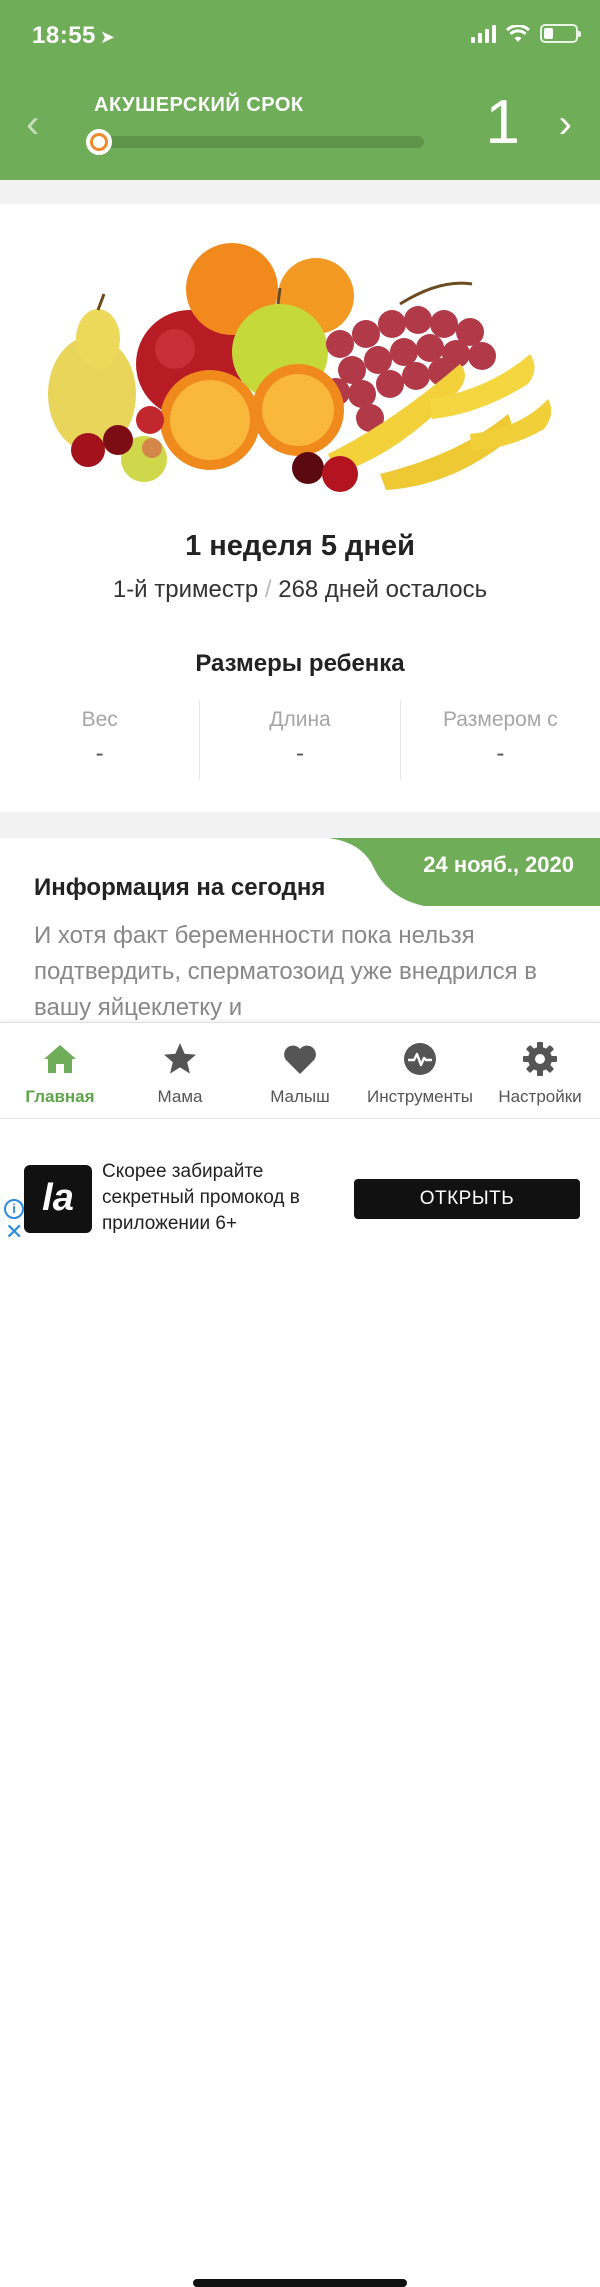  What do you see at coordinates (180, 1058) in the screenshot?
I see `star-icon` at bounding box center [180, 1058].